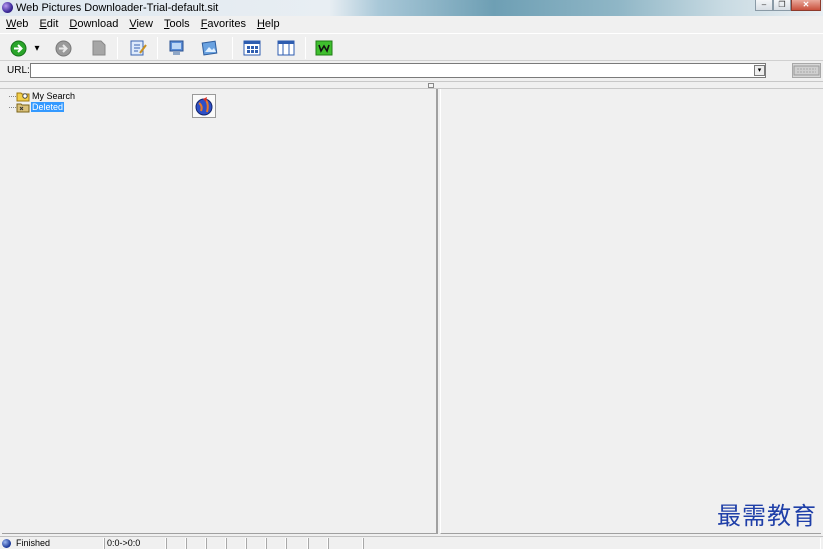 This screenshot has height=549, width=823. I want to click on status-globe-icon, so click(6, 543).